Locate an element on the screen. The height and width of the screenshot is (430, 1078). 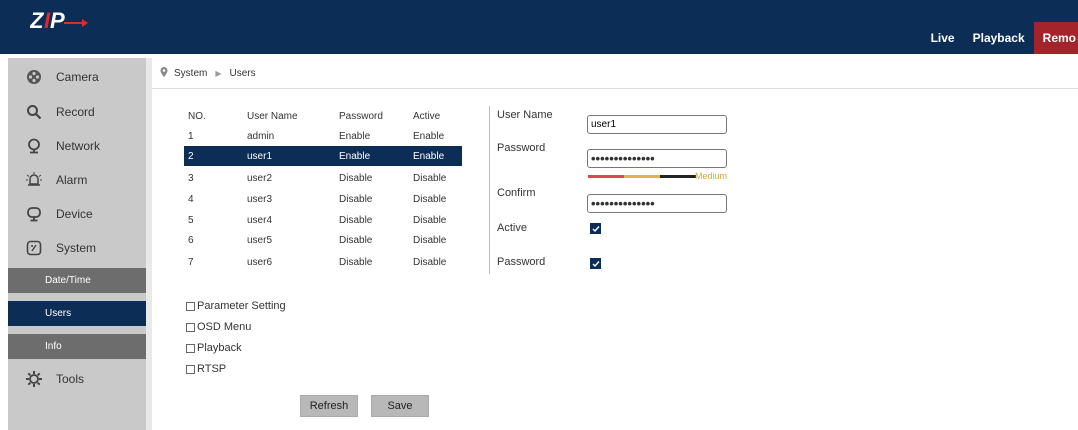
sidebar-item-network: Network is located at coordinates (77, 145).